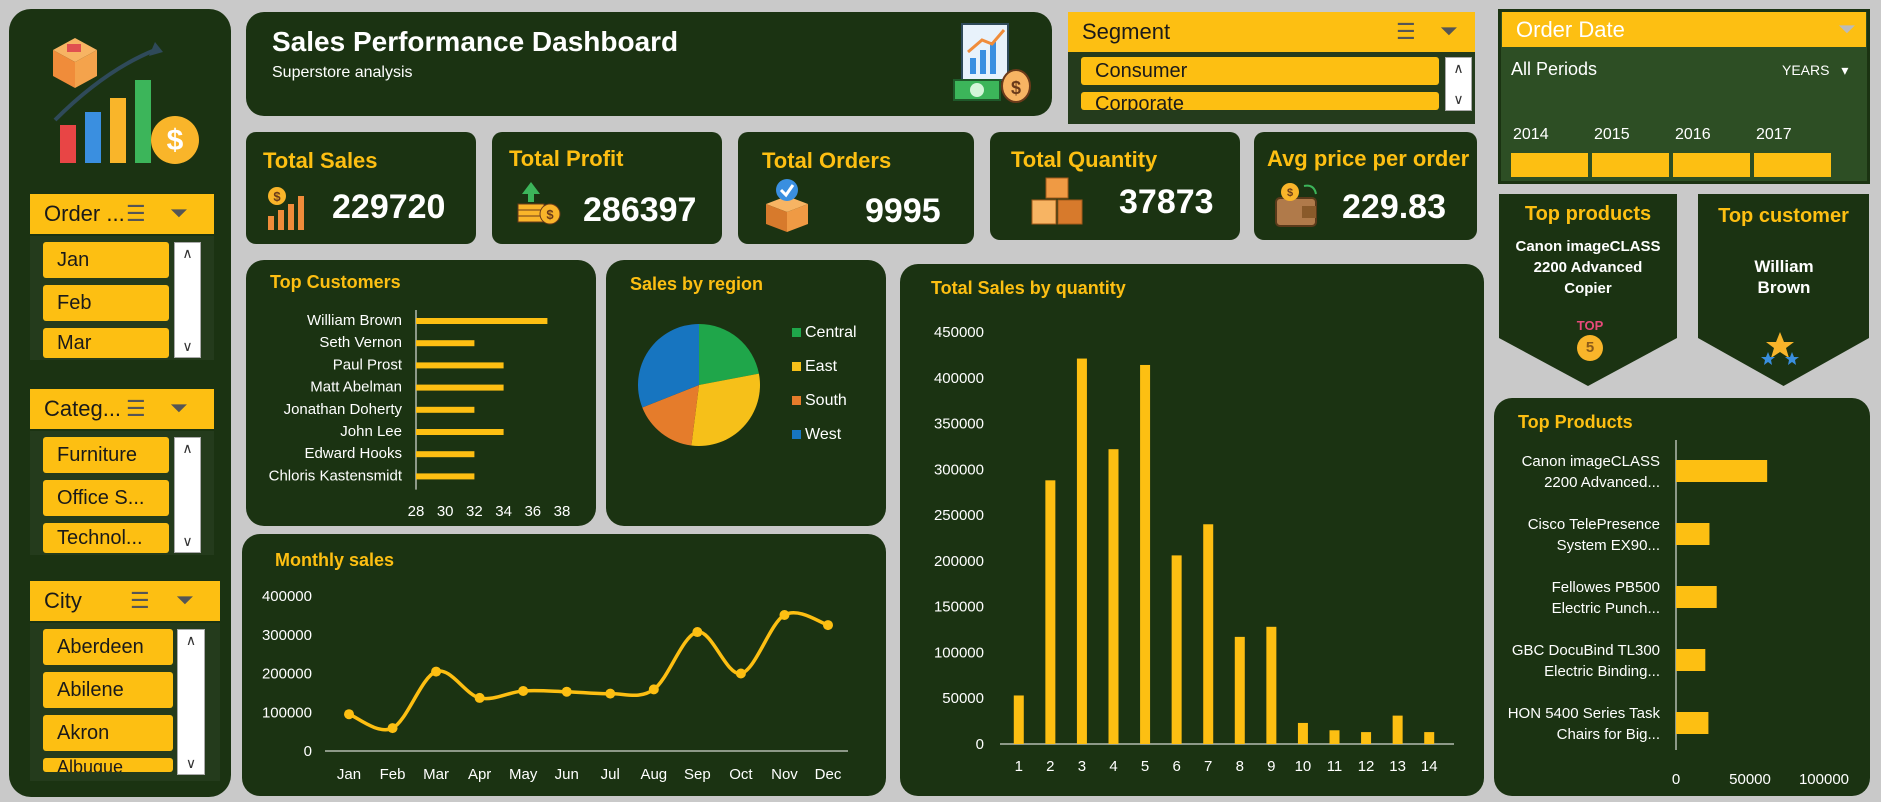  What do you see at coordinates (959, 424) in the screenshot?
I see `tick-label: 350000` at bounding box center [959, 424].